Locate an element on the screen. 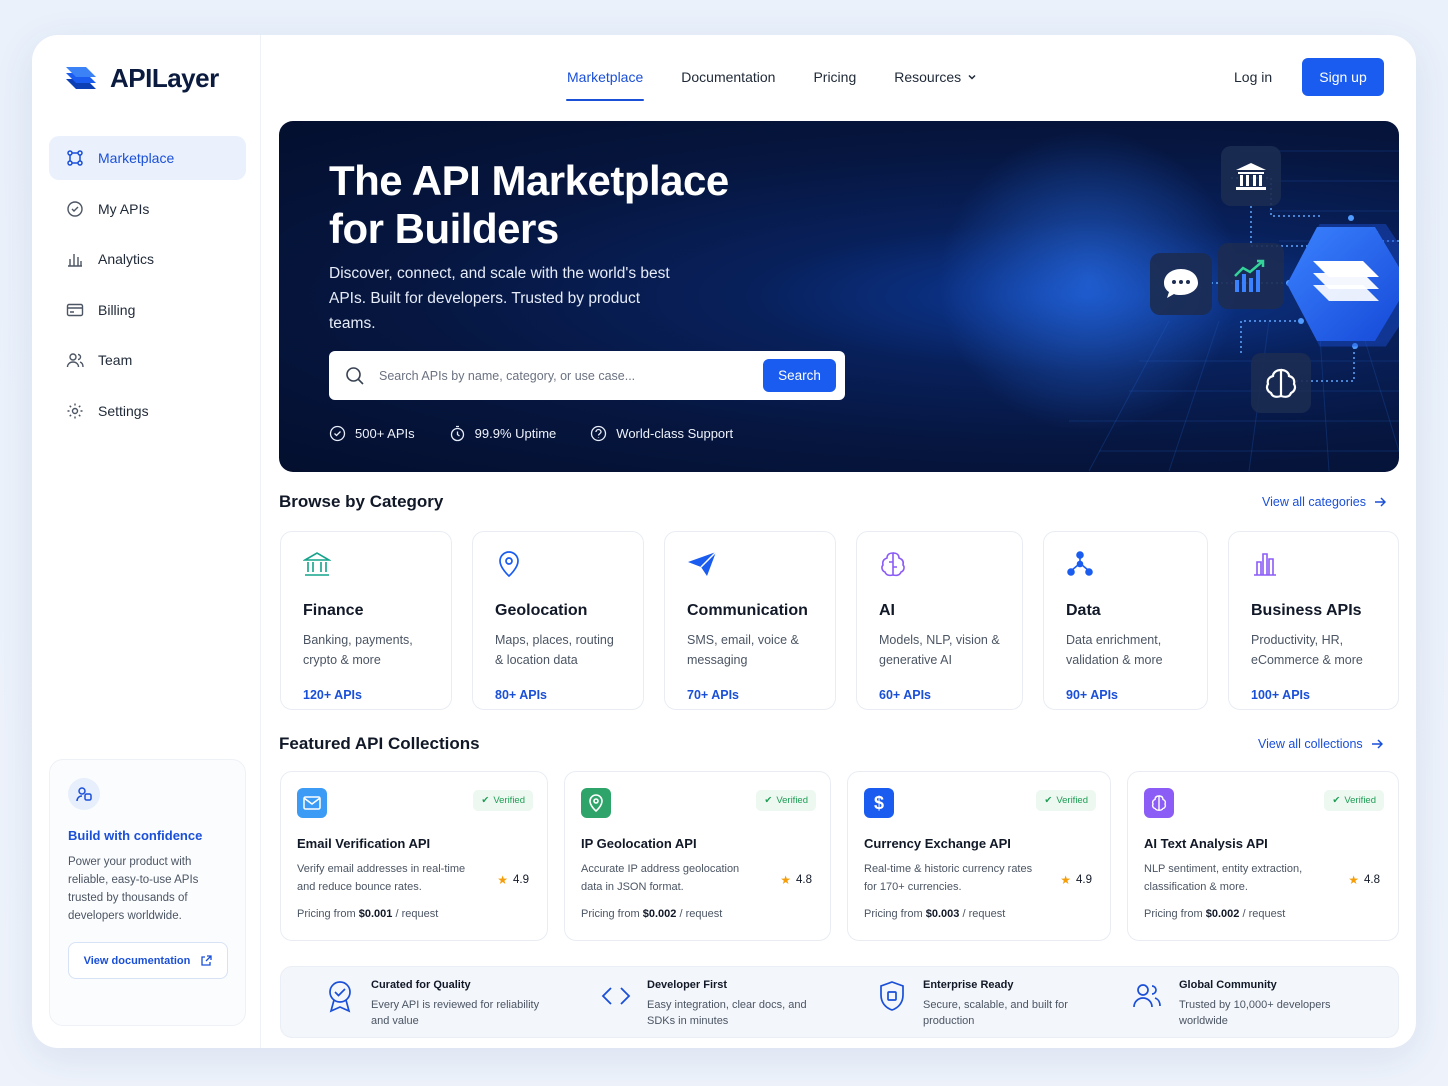 Image resolution: width=1448 pixels, height=1086 pixels. nav-resources: Resources is located at coordinates (935, 85).